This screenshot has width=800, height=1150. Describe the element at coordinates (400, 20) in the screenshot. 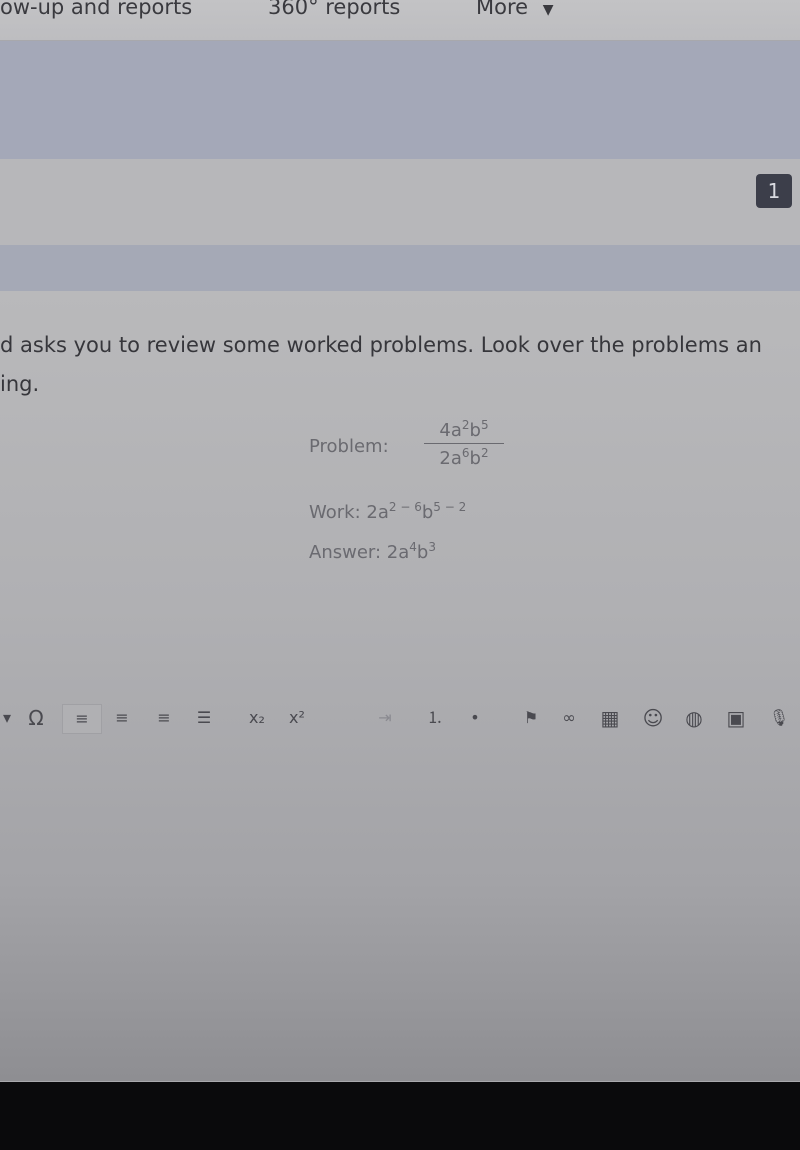

I see `top-navigation: ow-up and reports 360° reports More ▼` at that location.